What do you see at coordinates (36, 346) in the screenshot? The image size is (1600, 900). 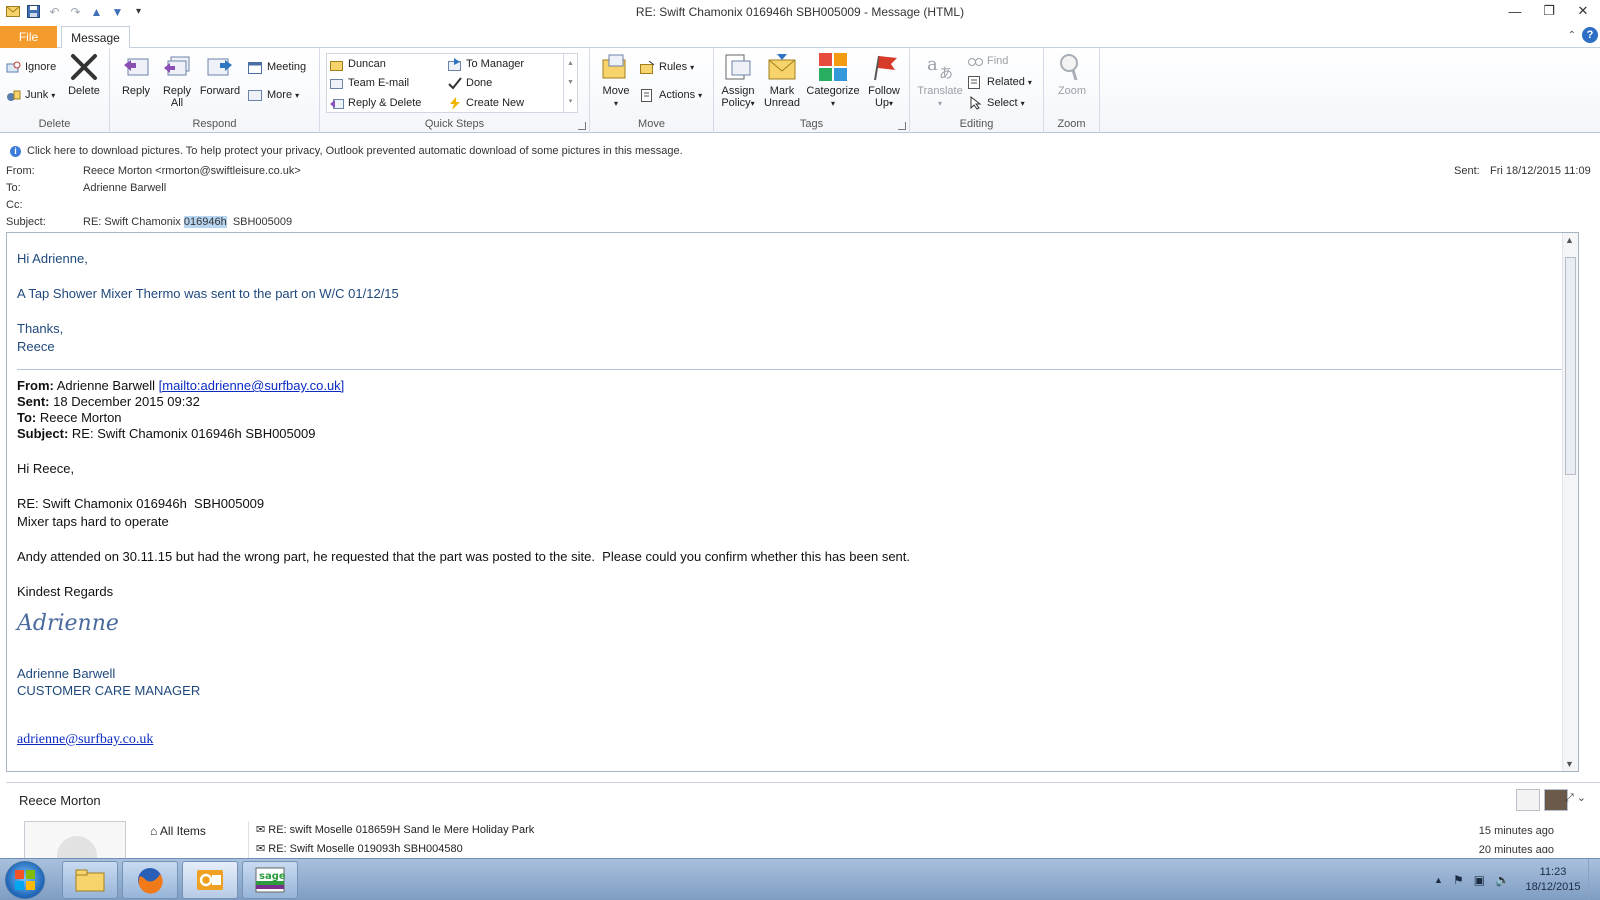 I see `signoff-name: Reece` at bounding box center [36, 346].